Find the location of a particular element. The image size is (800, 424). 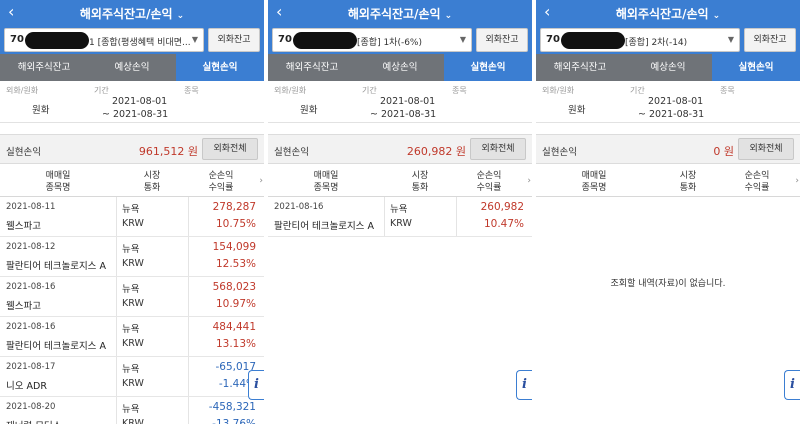

redacted-account-mark is located at coordinates (593, 40).